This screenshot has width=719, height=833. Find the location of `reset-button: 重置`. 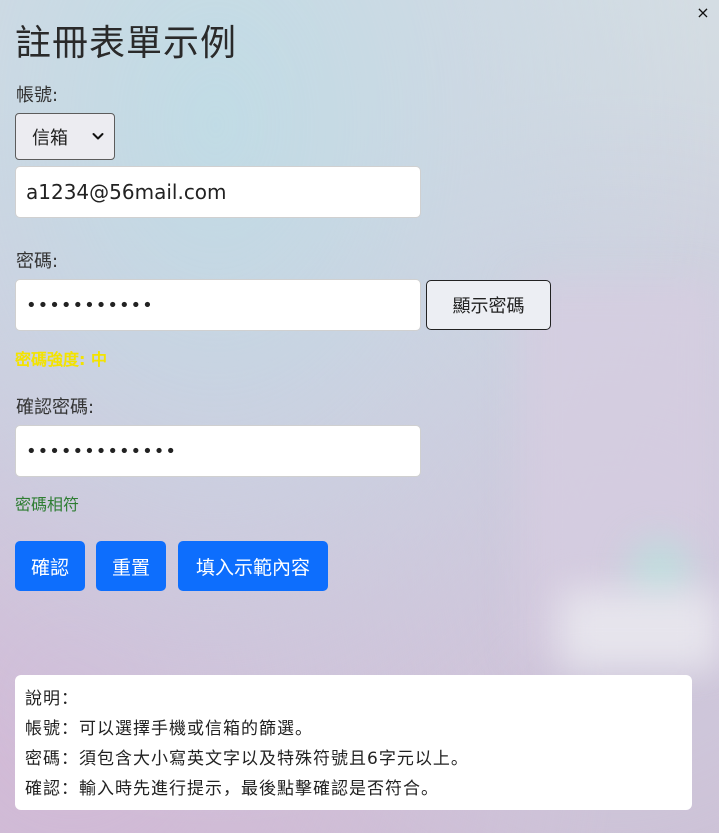

reset-button: 重置 is located at coordinates (131, 566).